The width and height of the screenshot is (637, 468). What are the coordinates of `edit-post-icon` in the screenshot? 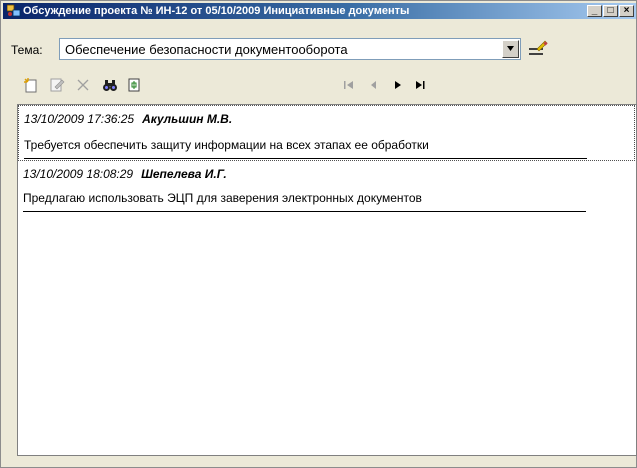 It's located at (57, 85).